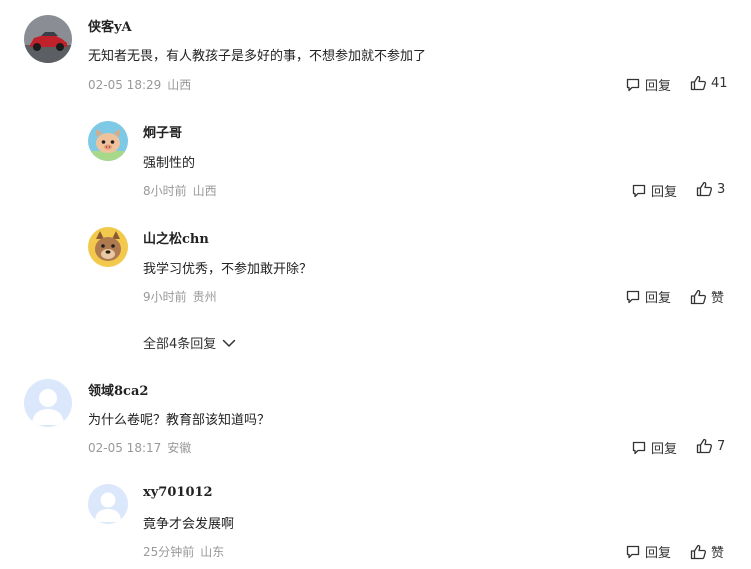 Image resolution: width=751 pixels, height=569 pixels. I want to click on expand-replies-label: 全部4条回复, so click(180, 344).